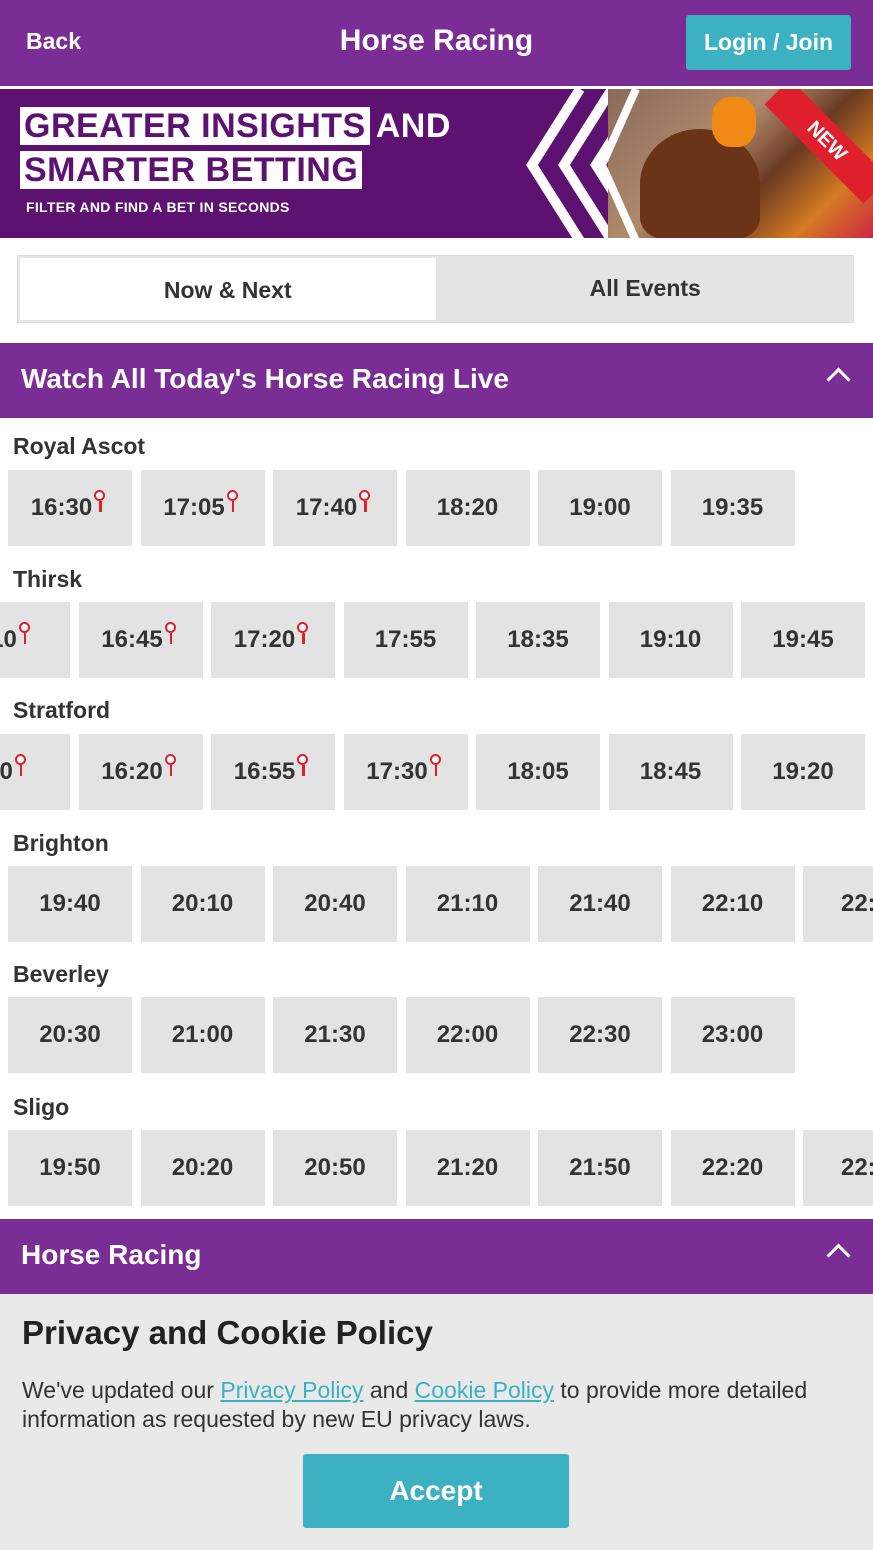  What do you see at coordinates (191, 170) in the screenshot?
I see `banner-headline-2: SMARTER BETTING` at bounding box center [191, 170].